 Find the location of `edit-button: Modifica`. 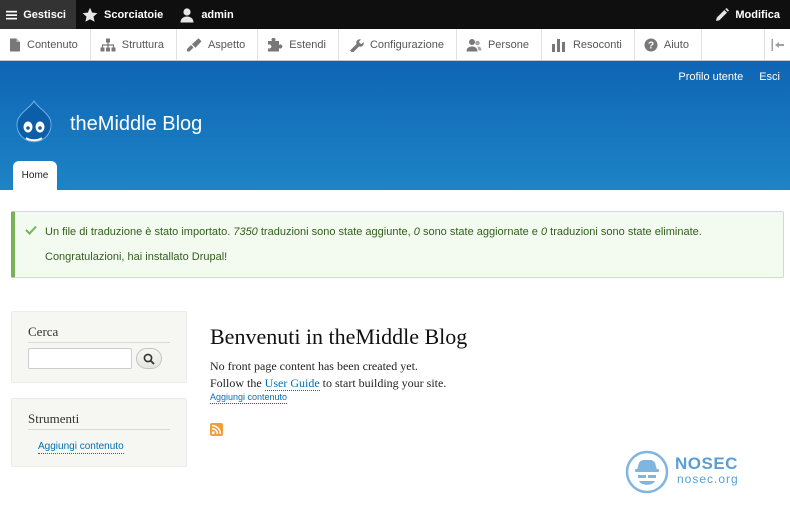

edit-button: Modifica is located at coordinates (749, 14).